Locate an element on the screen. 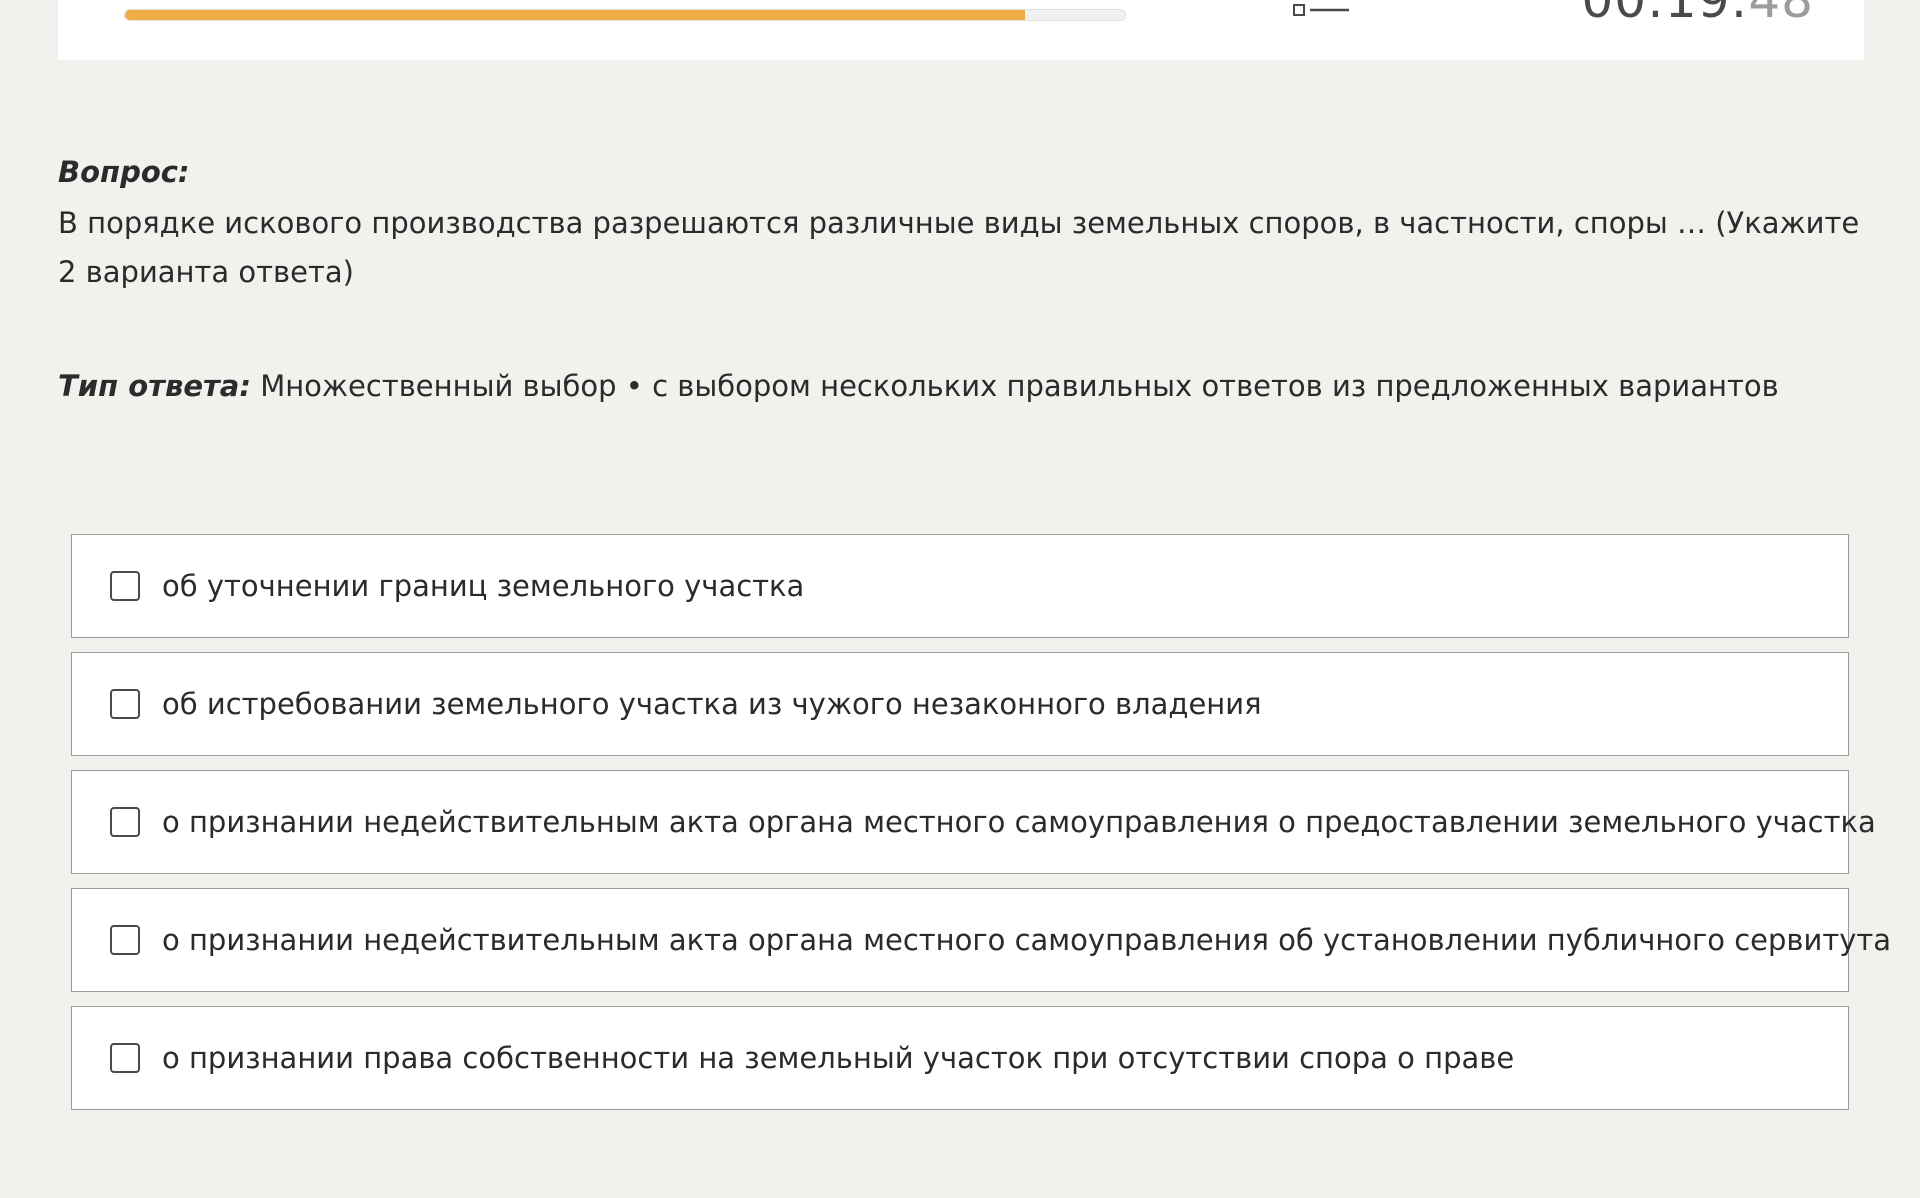 The width and height of the screenshot is (1920, 1198). question-label: Вопрос: is located at coordinates (124, 172).